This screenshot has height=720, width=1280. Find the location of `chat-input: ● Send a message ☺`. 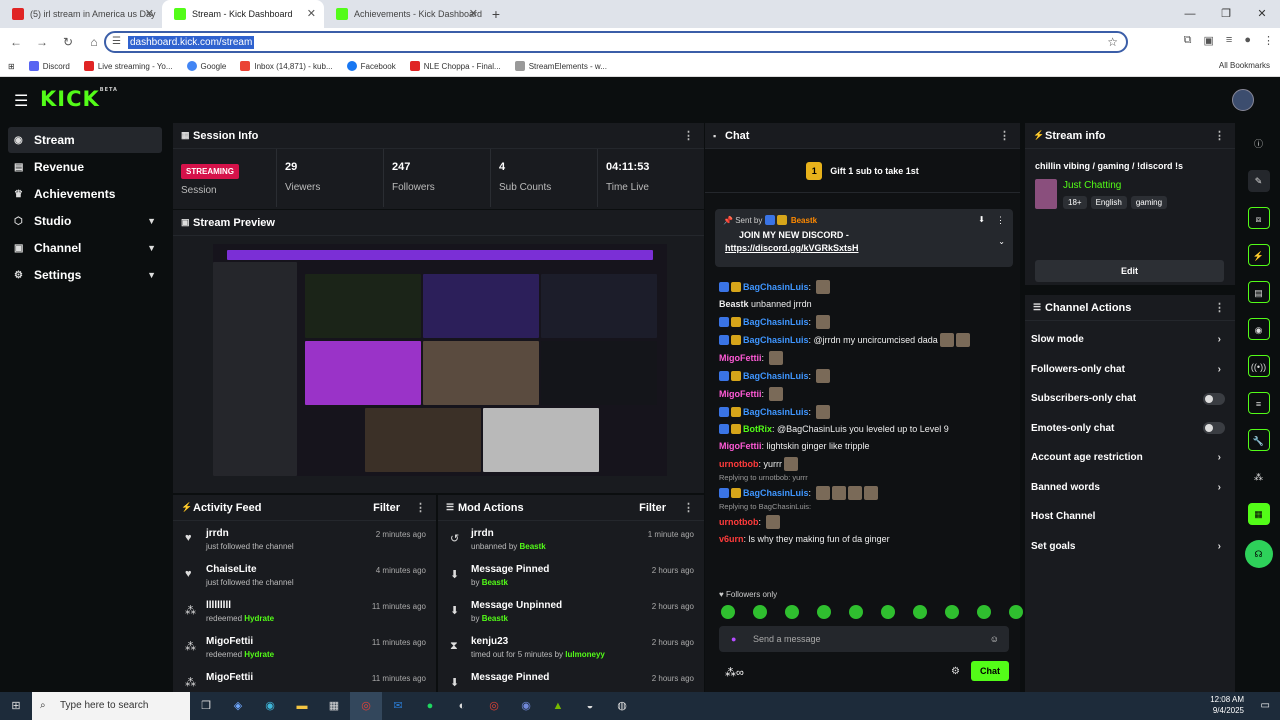

chat-input: ● Send a message ☺ is located at coordinates (864, 639).